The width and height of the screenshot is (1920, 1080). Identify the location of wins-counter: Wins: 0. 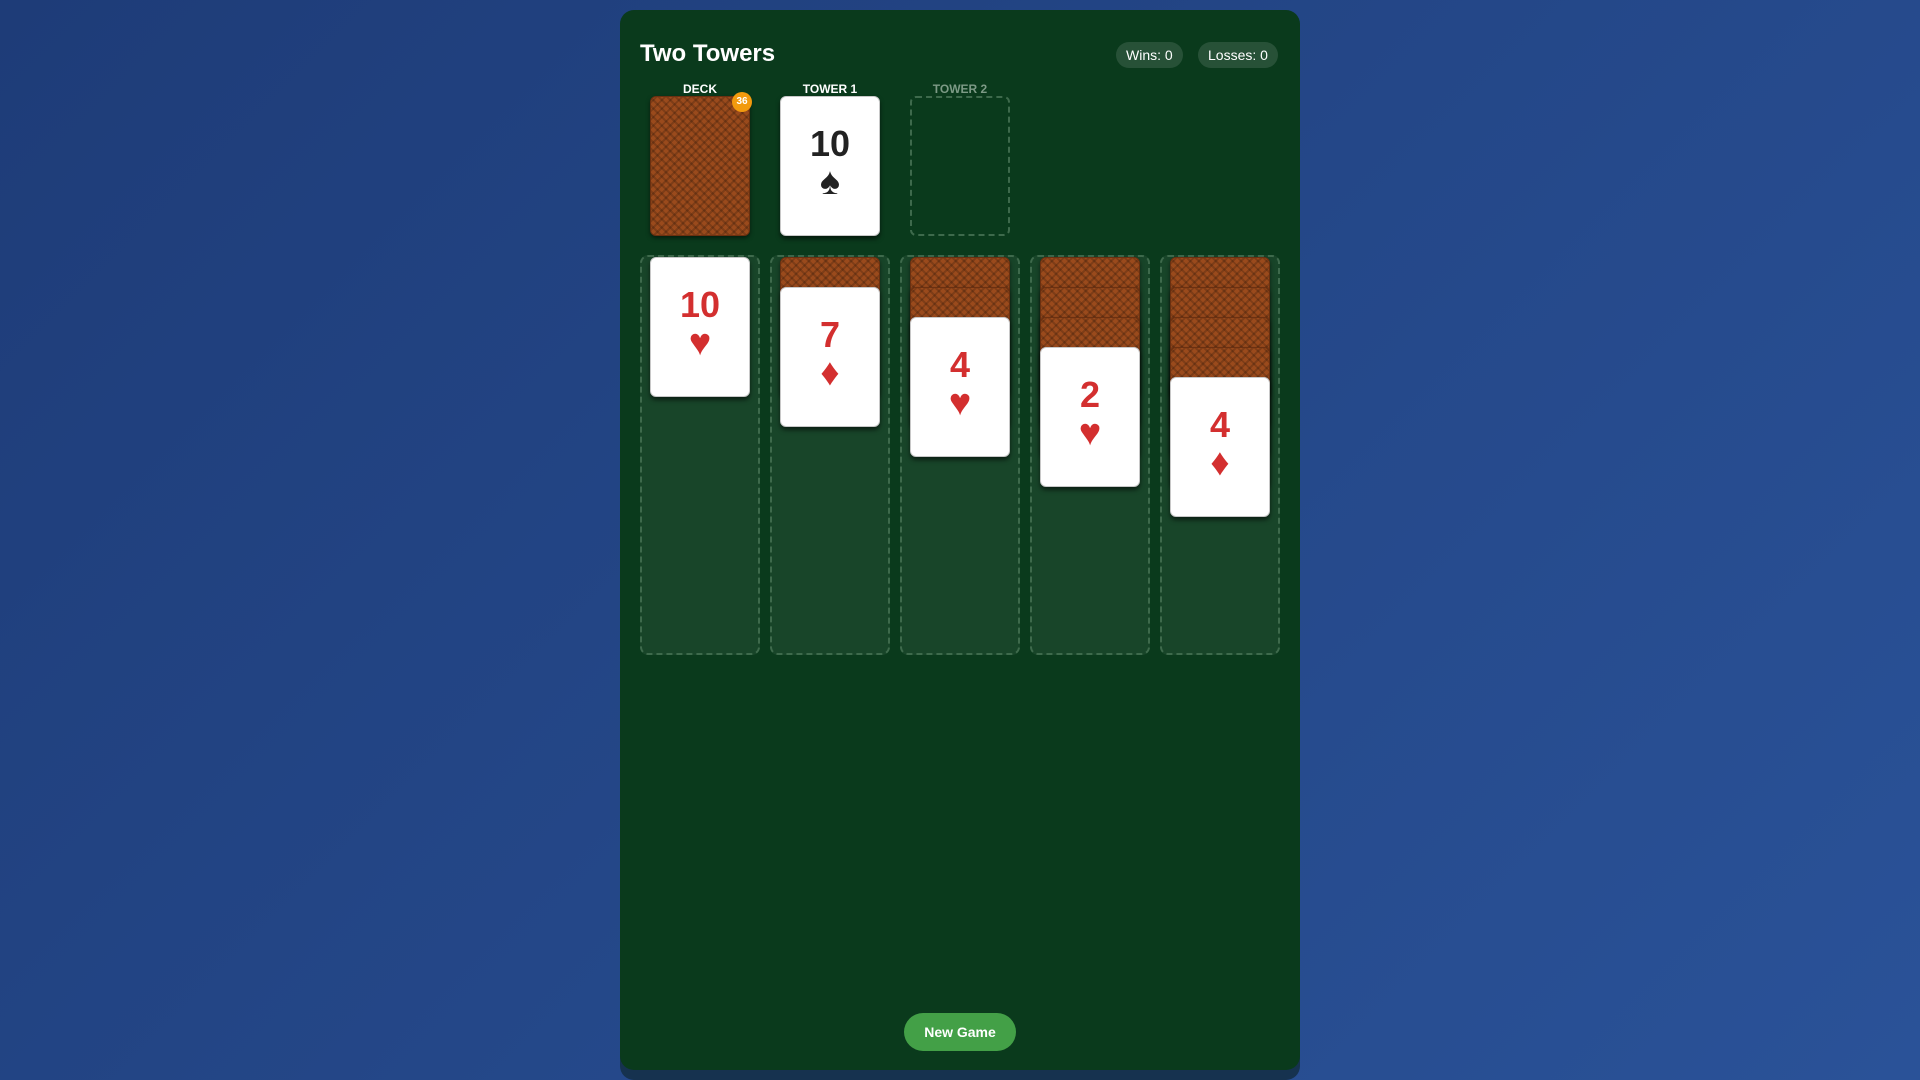
(1149, 55).